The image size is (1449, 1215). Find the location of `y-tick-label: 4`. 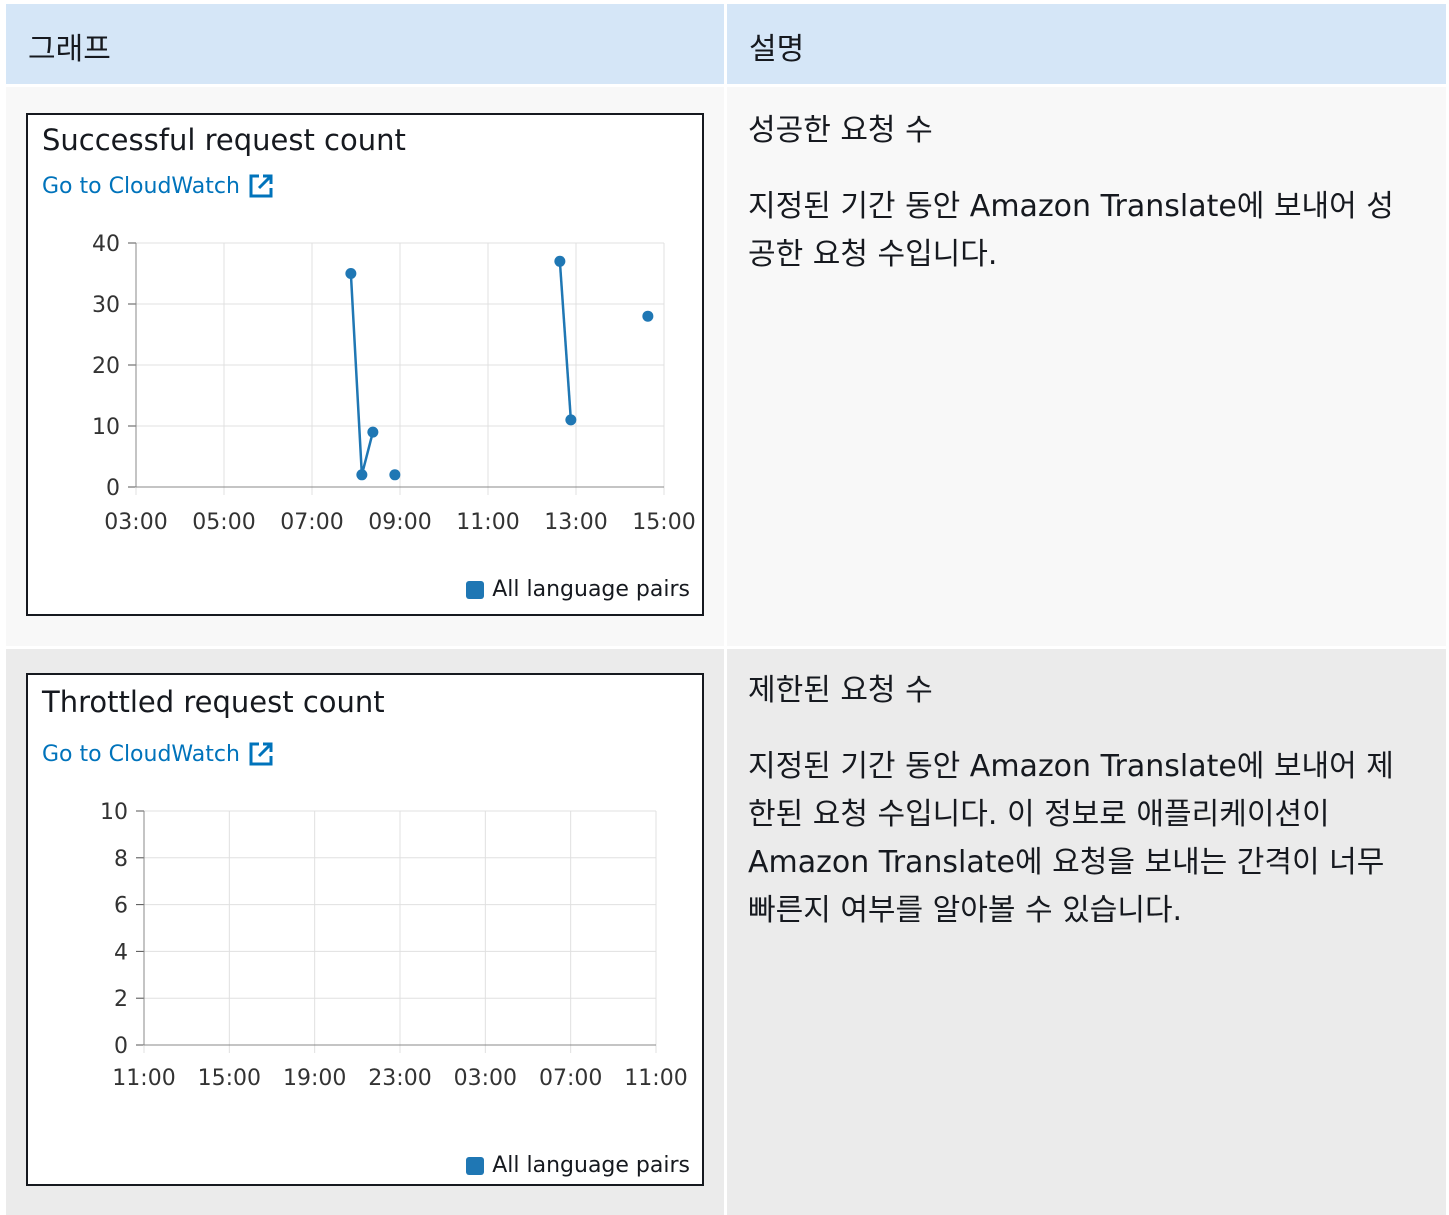

y-tick-label: 4 is located at coordinates (121, 952).